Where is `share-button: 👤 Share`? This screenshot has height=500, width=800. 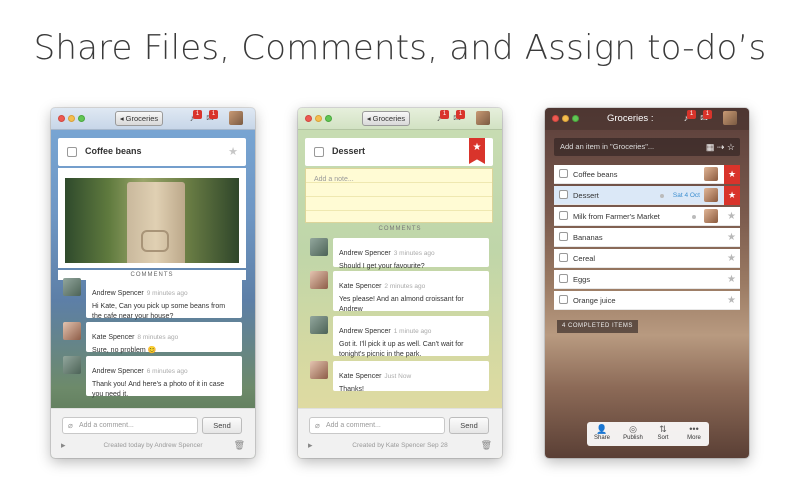 share-button: 👤 Share is located at coordinates (602, 432).